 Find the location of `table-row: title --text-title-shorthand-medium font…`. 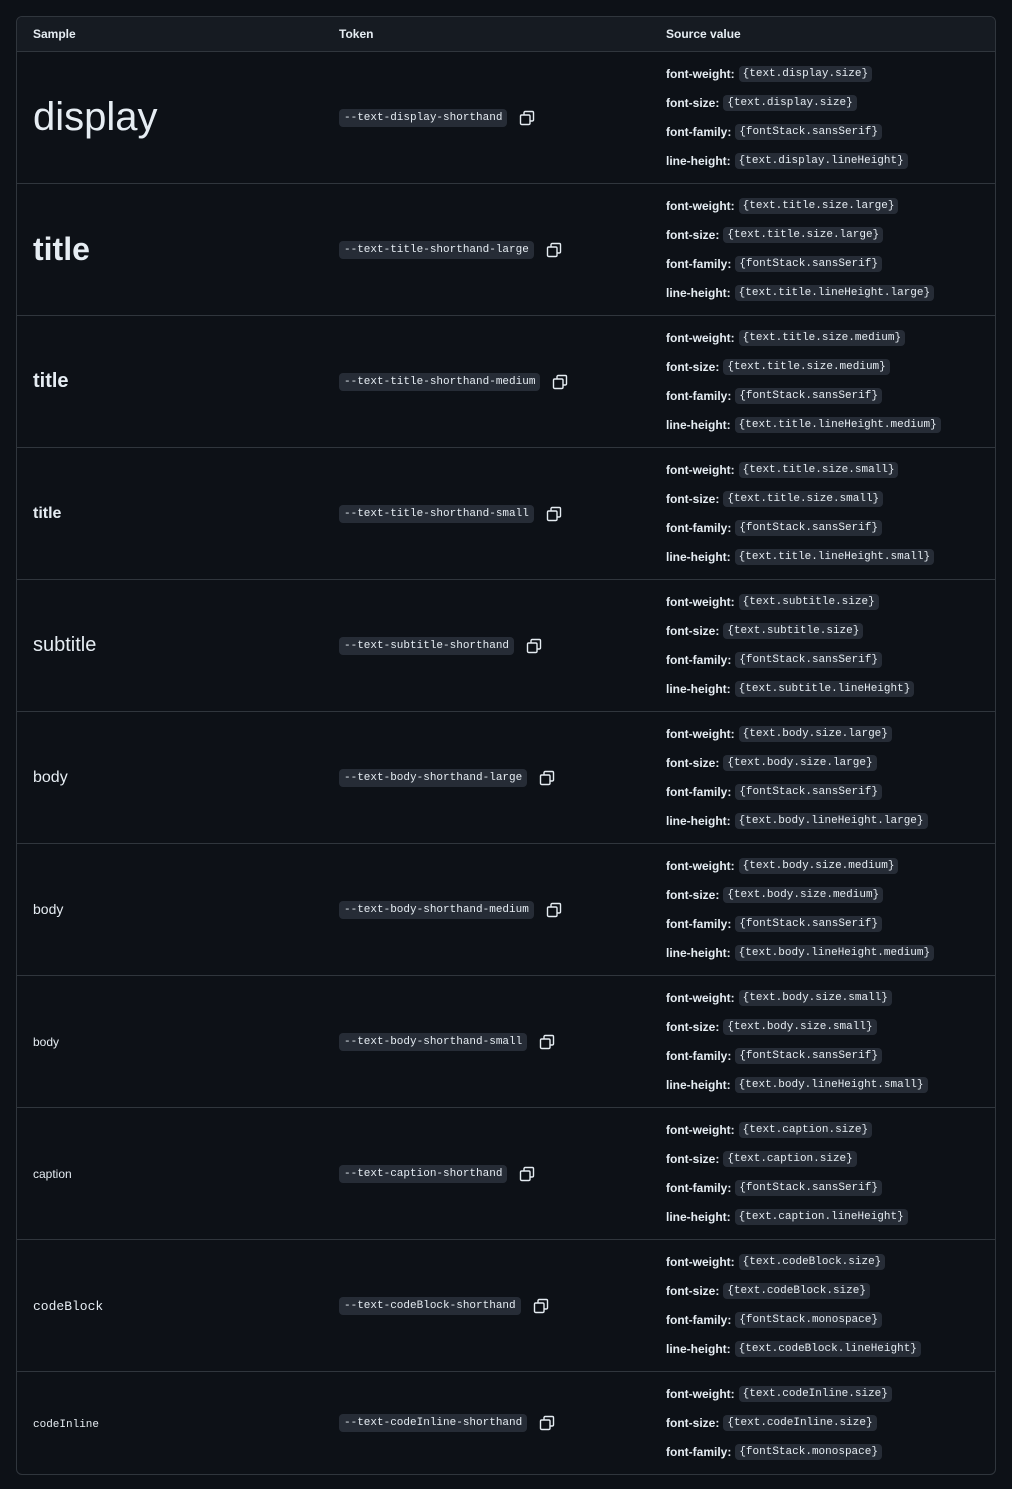

table-row: title --text-title-shorthand-medium font… is located at coordinates (506, 382).